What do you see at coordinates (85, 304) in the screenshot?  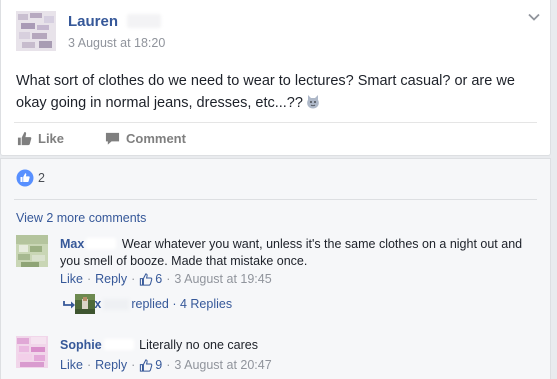 I see `reply-avatar` at bounding box center [85, 304].